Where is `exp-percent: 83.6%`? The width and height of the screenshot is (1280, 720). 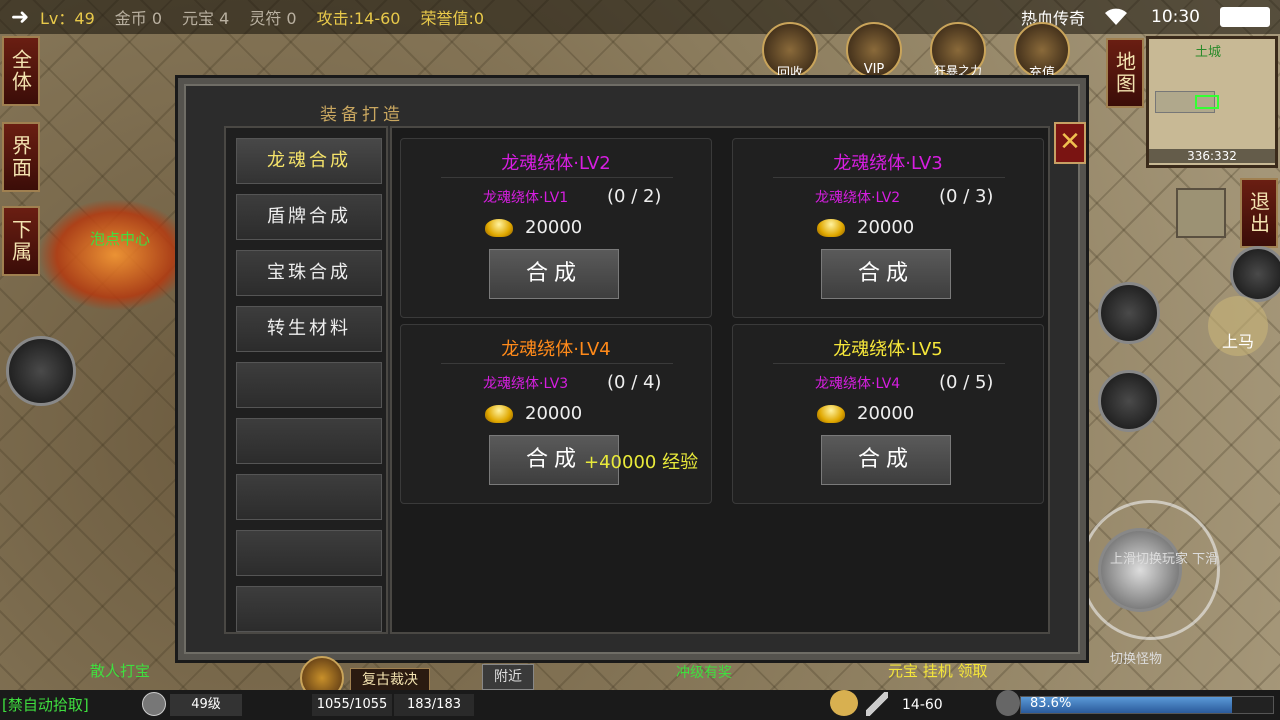
exp-percent: 83.6% is located at coordinates (1051, 703).